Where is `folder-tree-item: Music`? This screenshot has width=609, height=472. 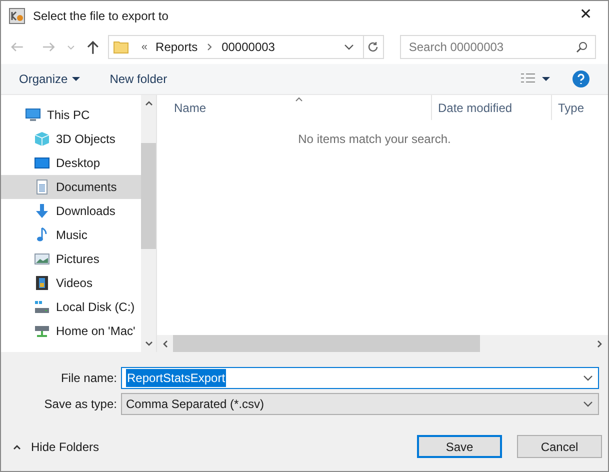 folder-tree-item: Music is located at coordinates (71, 235).